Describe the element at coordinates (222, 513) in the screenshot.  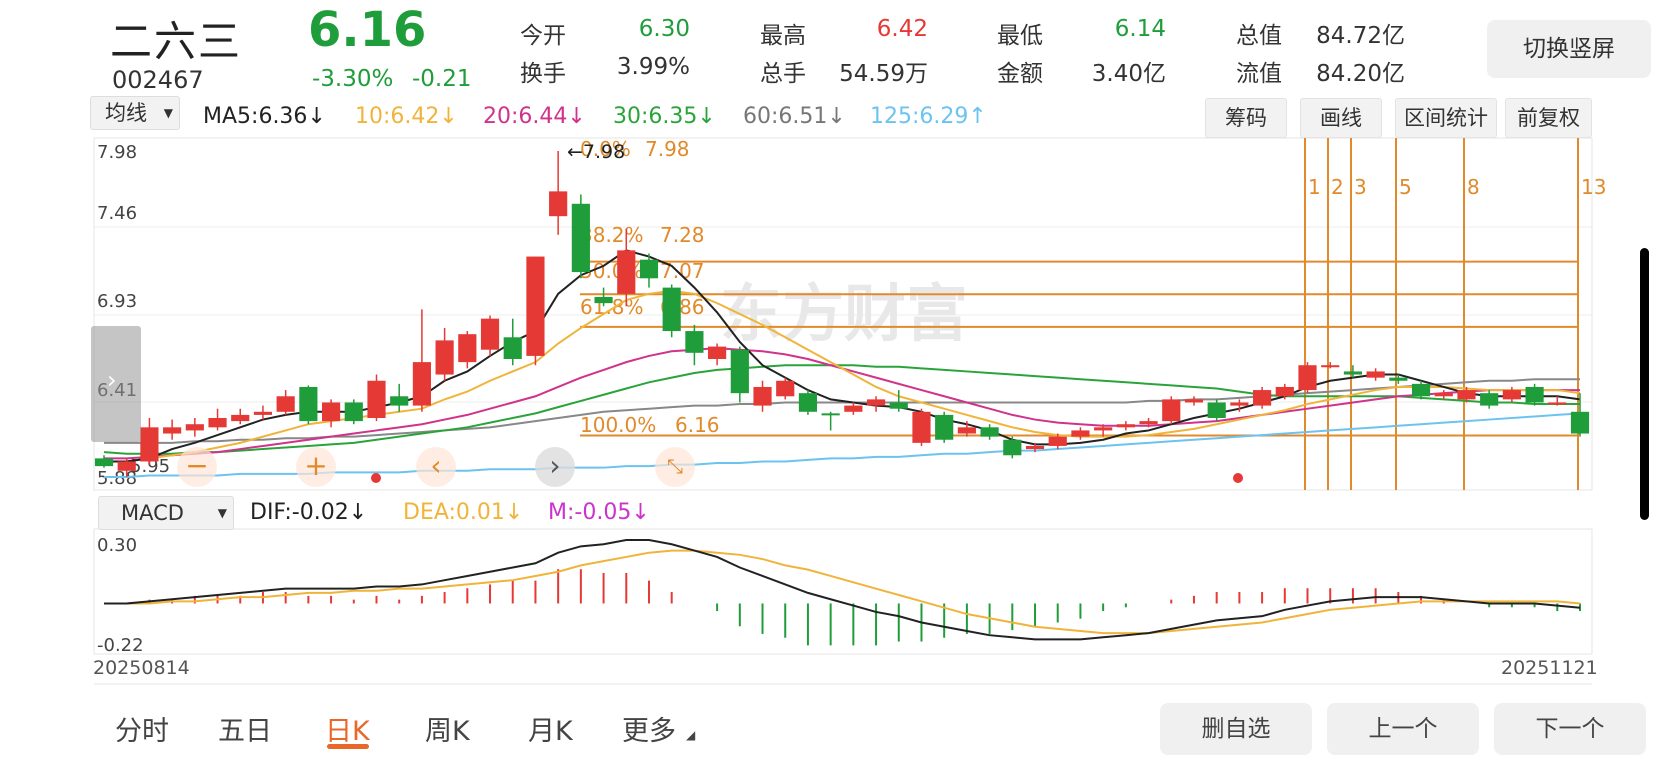
I see `chevron-down-icon: ▼` at that location.